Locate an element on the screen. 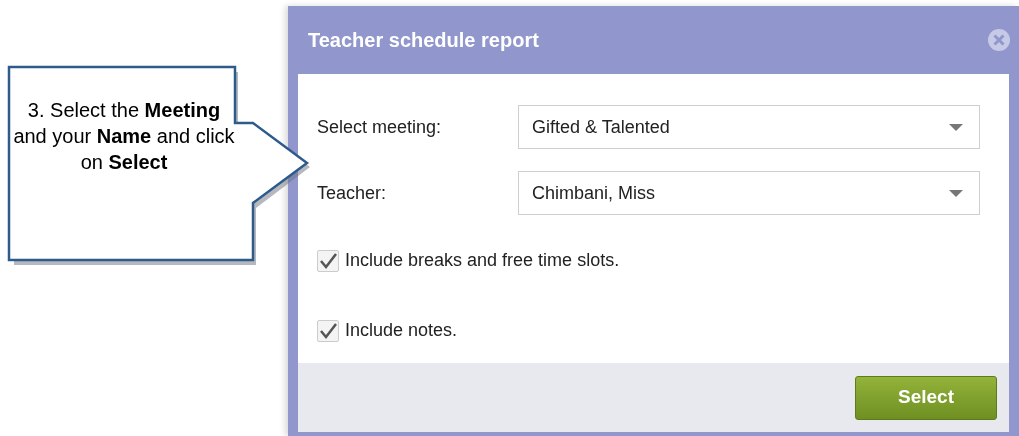 The height and width of the screenshot is (436, 1019). field-label: Select meeting: is located at coordinates (380, 127).